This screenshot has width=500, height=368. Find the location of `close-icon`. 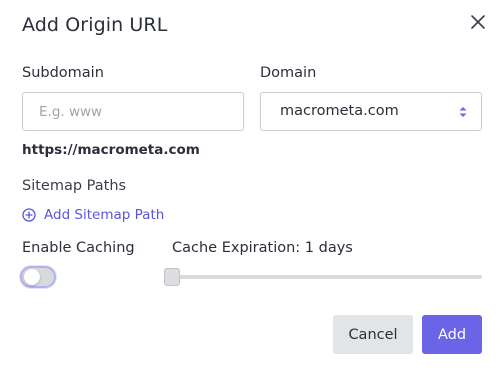

close-icon is located at coordinates (478, 22).